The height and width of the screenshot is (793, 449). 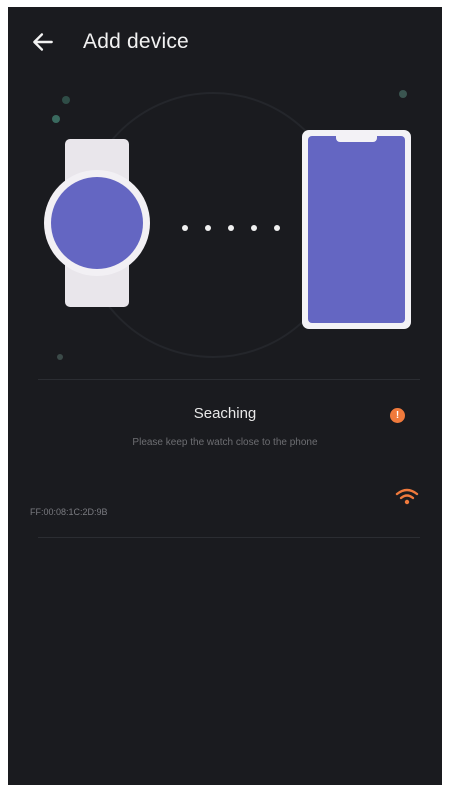 I want to click on device-list-item: FF:00:08:1C:2D:9B, so click(x=226, y=507).